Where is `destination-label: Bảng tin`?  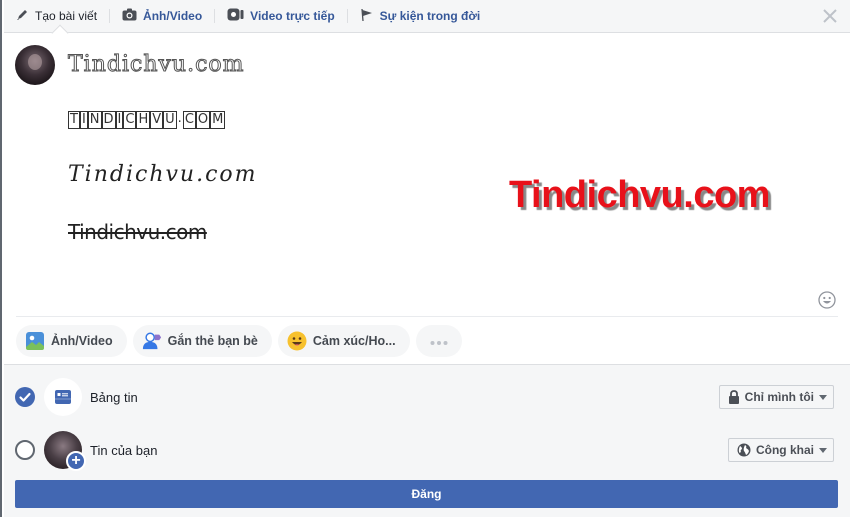 destination-label: Bảng tin is located at coordinates (114, 397).